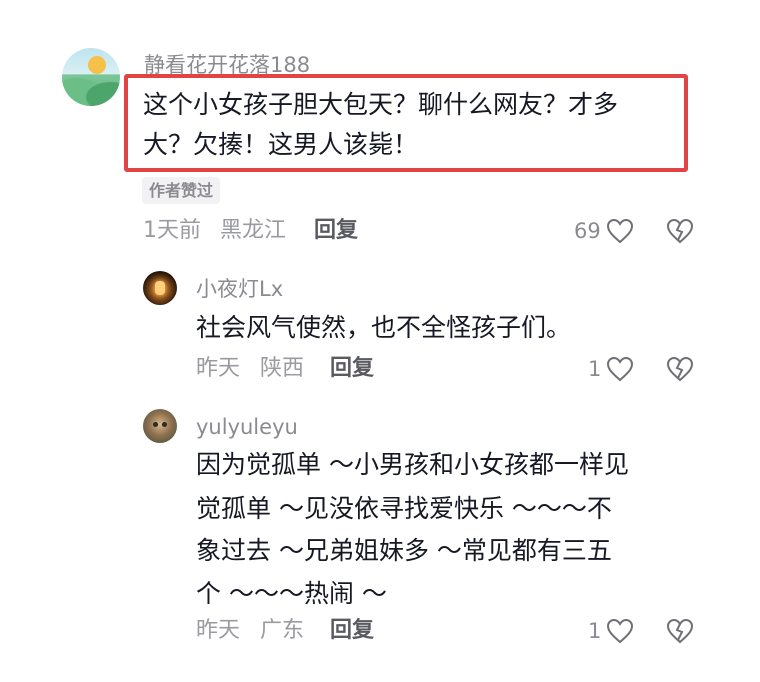 This screenshot has height=682, width=760. What do you see at coordinates (253, 230) in the screenshot?
I see `comment-location: 黑龙江` at bounding box center [253, 230].